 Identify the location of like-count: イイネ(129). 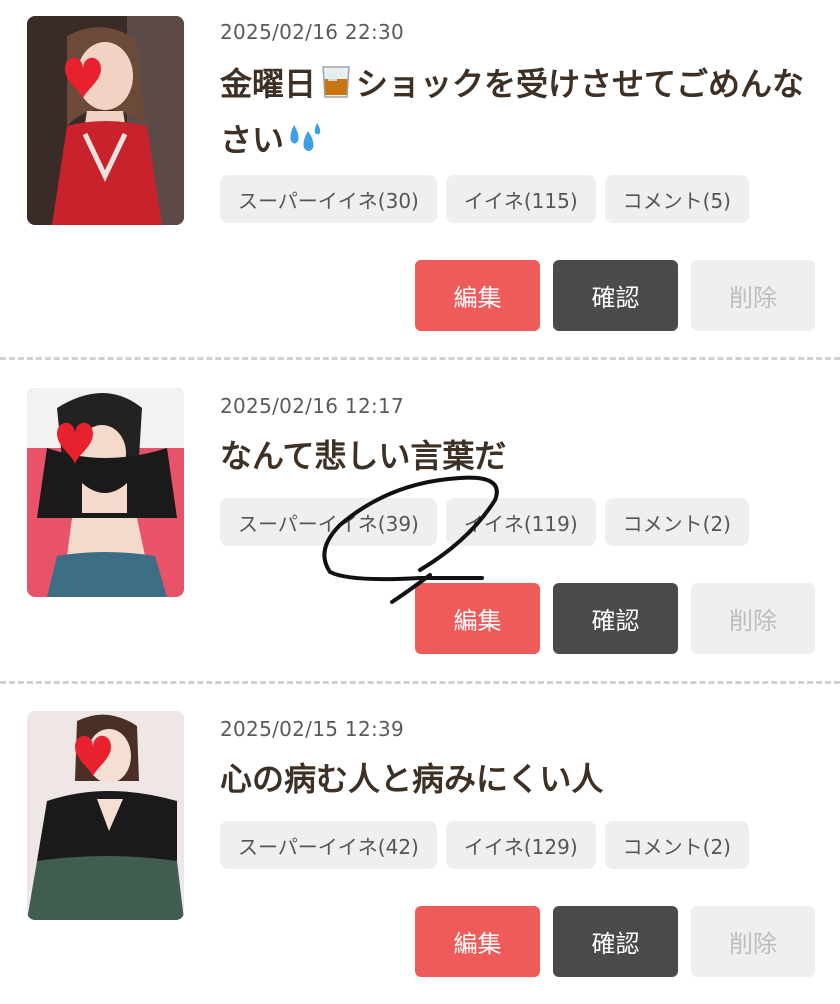
(520, 845).